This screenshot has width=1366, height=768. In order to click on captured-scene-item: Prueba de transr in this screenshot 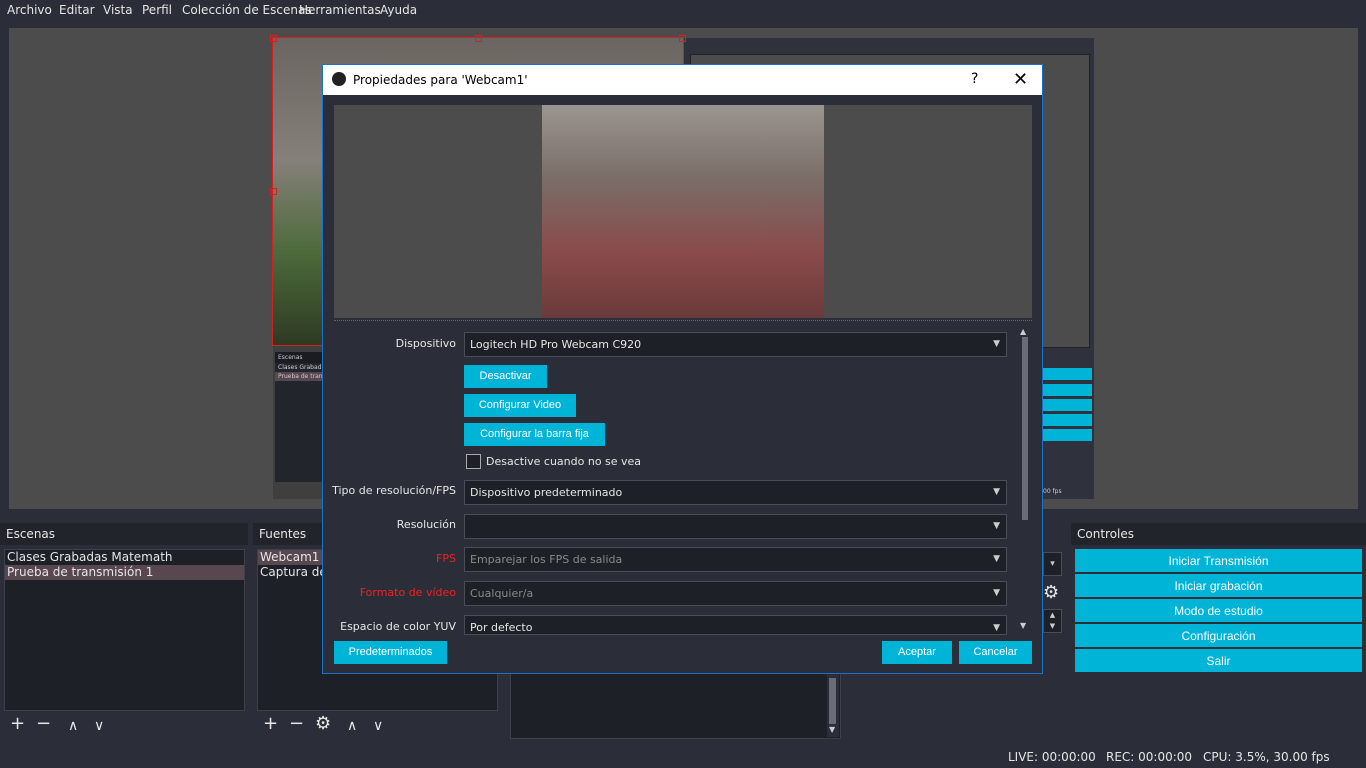, I will do `click(300, 376)`.